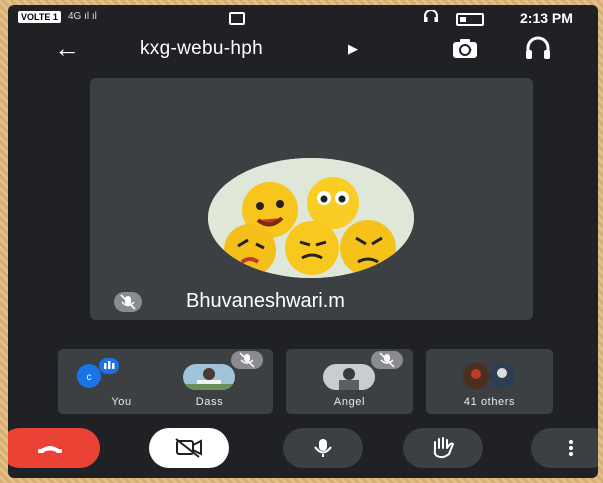 The height and width of the screenshot is (483, 603). What do you see at coordinates (431, 16) in the screenshot?
I see `headset-status-icon` at bounding box center [431, 16].